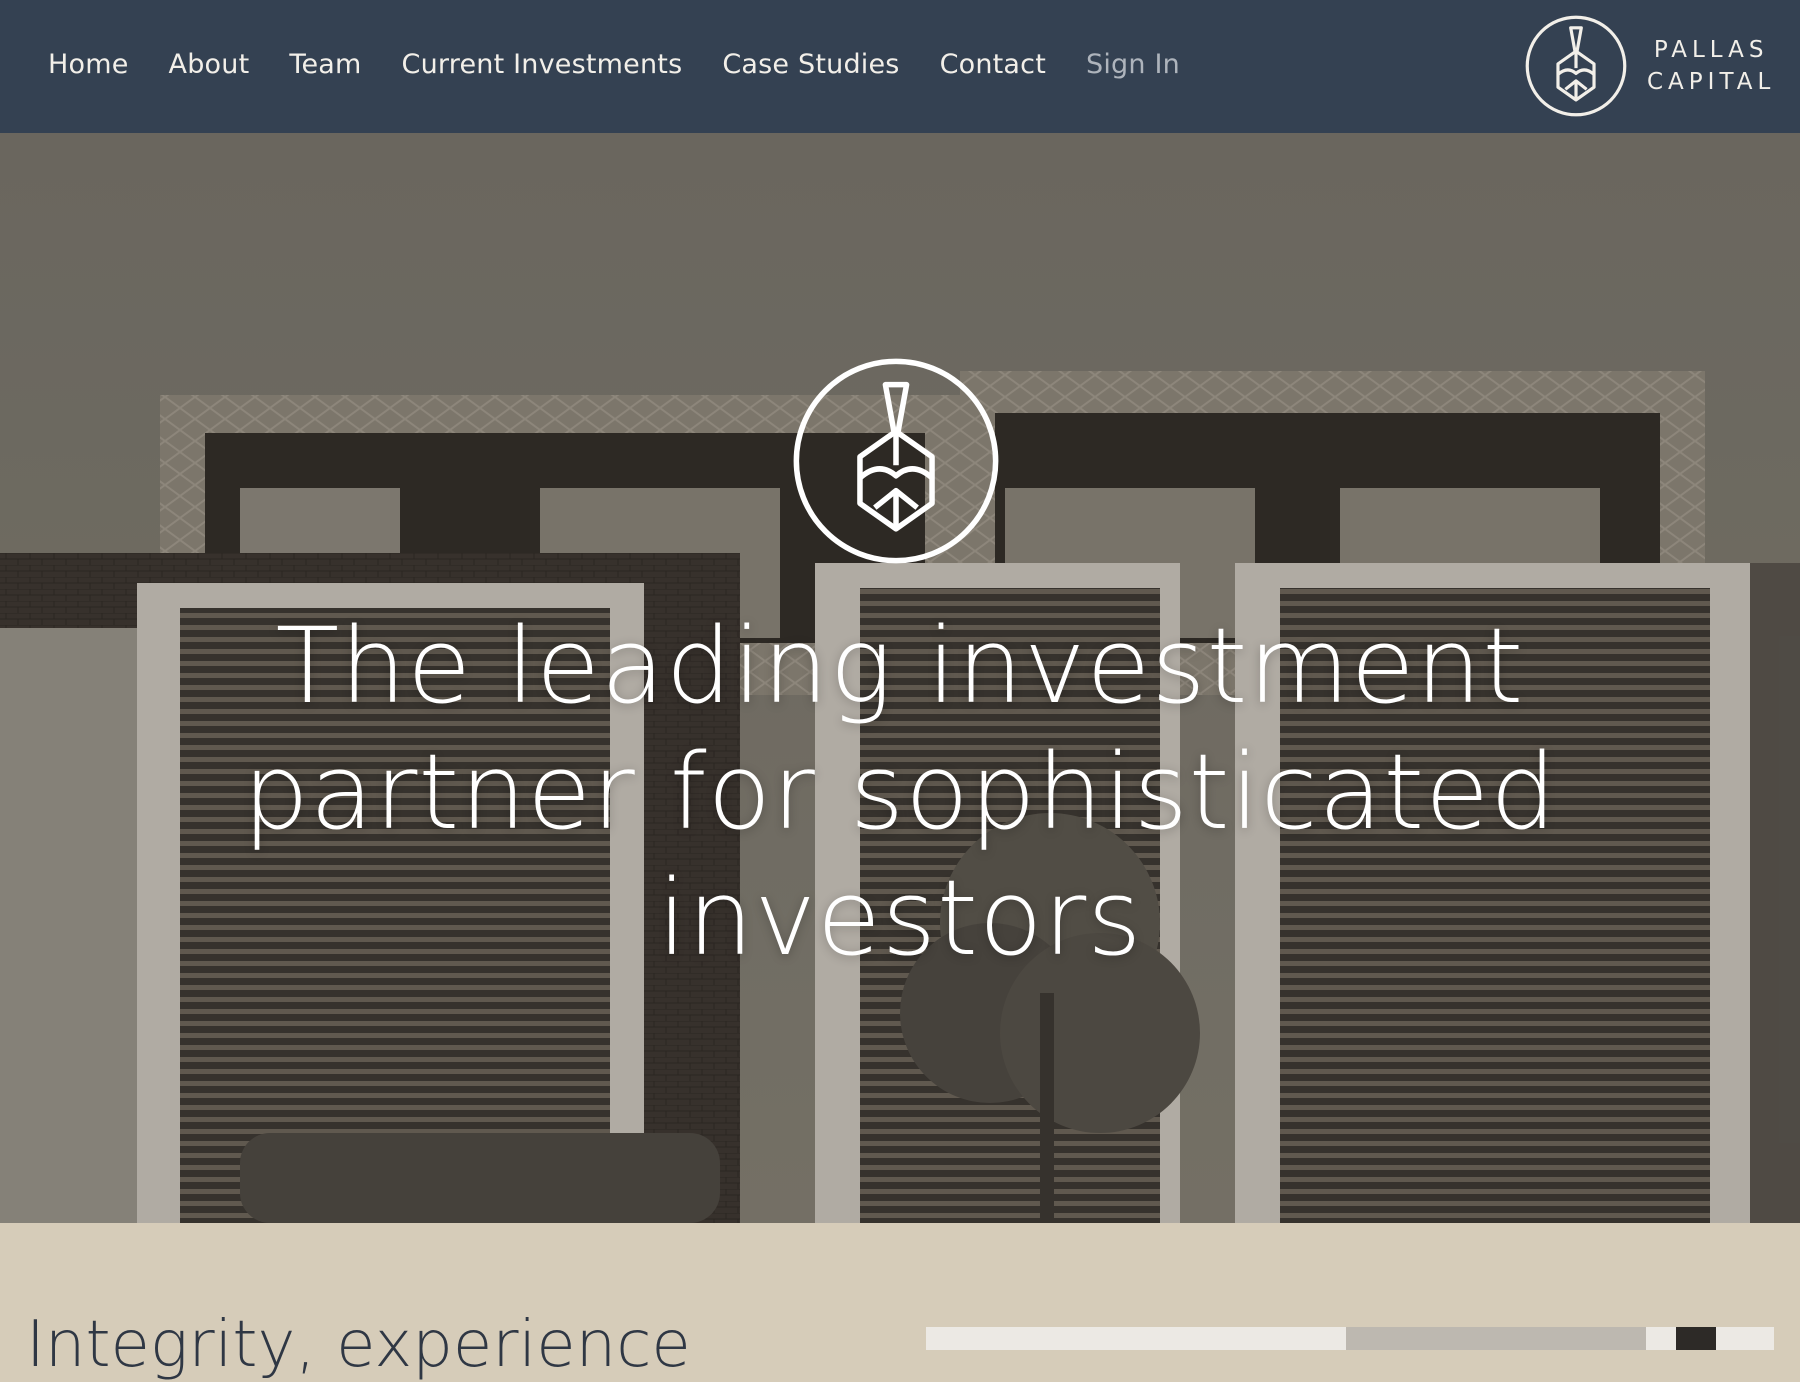 The height and width of the screenshot is (1382, 1800). Describe the element at coordinates (1711, 50) in the screenshot. I see `brand-line-1: PALLAS` at that location.